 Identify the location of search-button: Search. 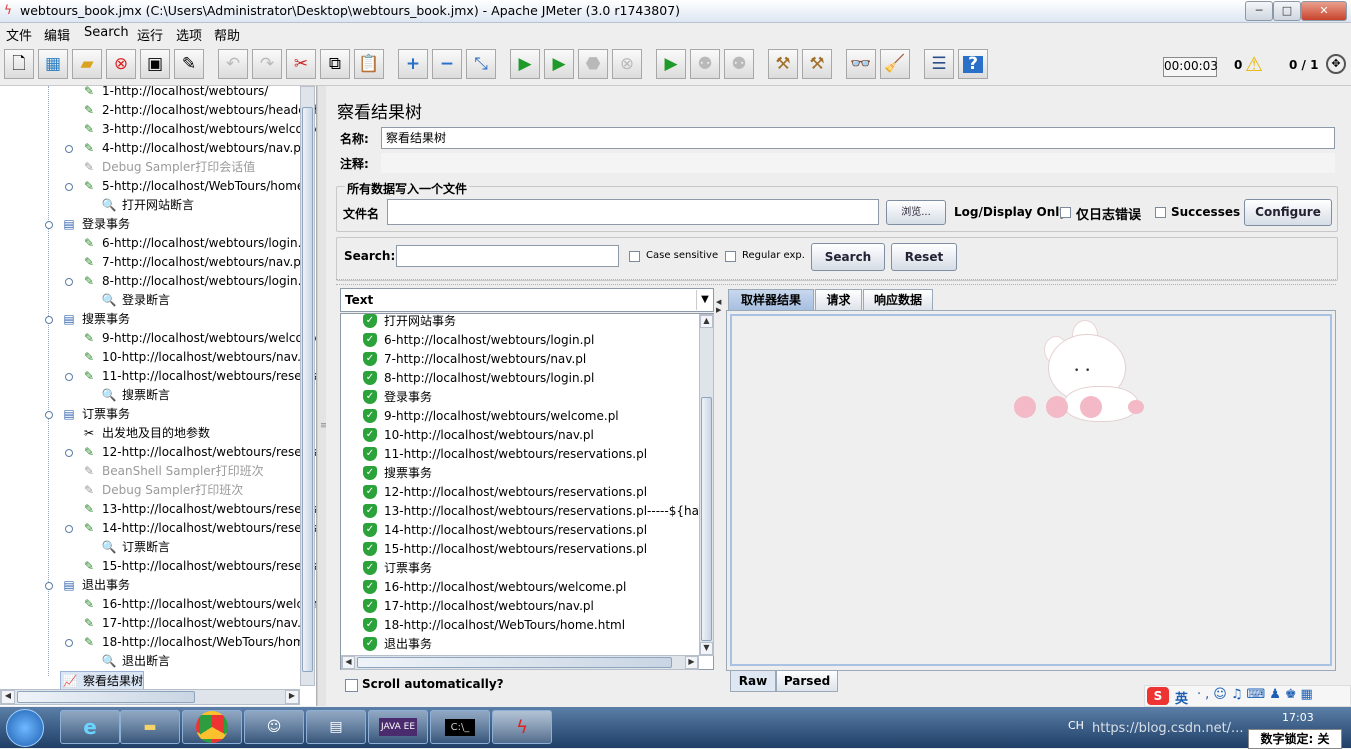
(848, 257).